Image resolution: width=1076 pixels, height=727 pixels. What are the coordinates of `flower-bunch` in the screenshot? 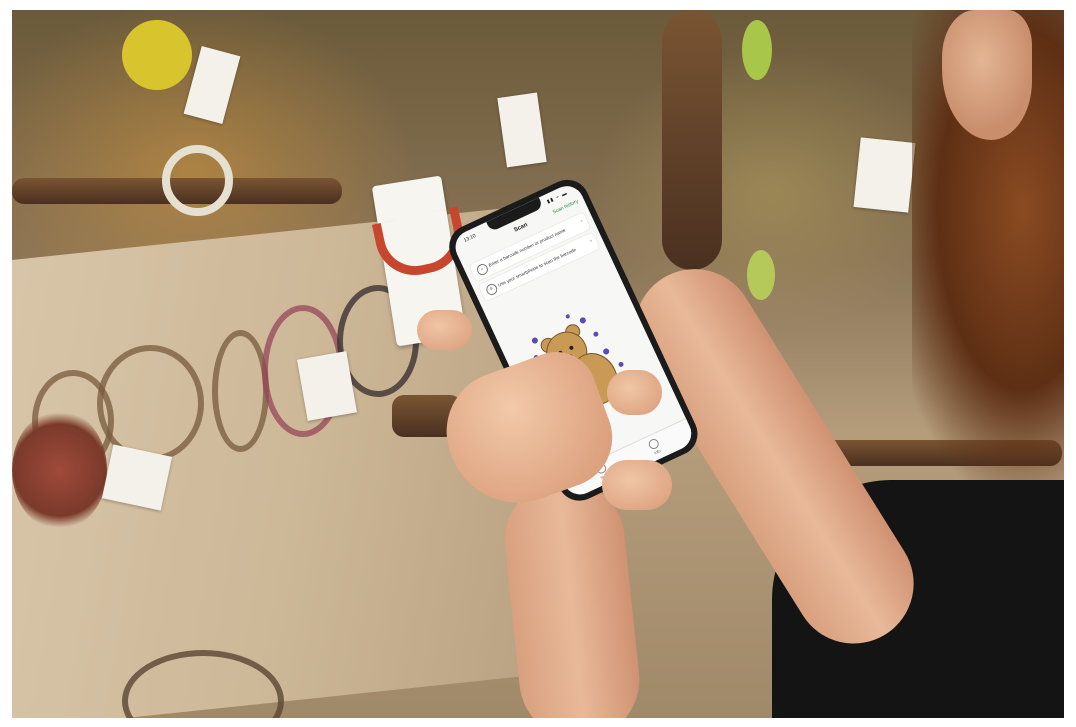 It's located at (59, 470).